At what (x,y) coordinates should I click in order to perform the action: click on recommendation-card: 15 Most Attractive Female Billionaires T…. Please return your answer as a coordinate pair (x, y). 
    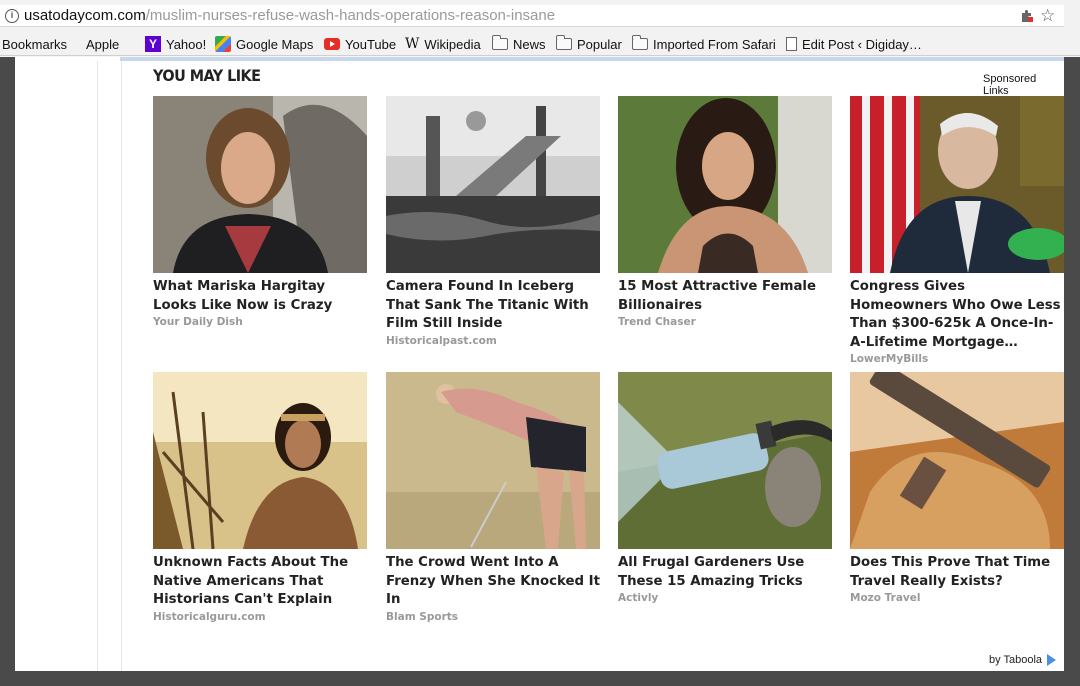
    Looking at the image, I should click on (725, 212).